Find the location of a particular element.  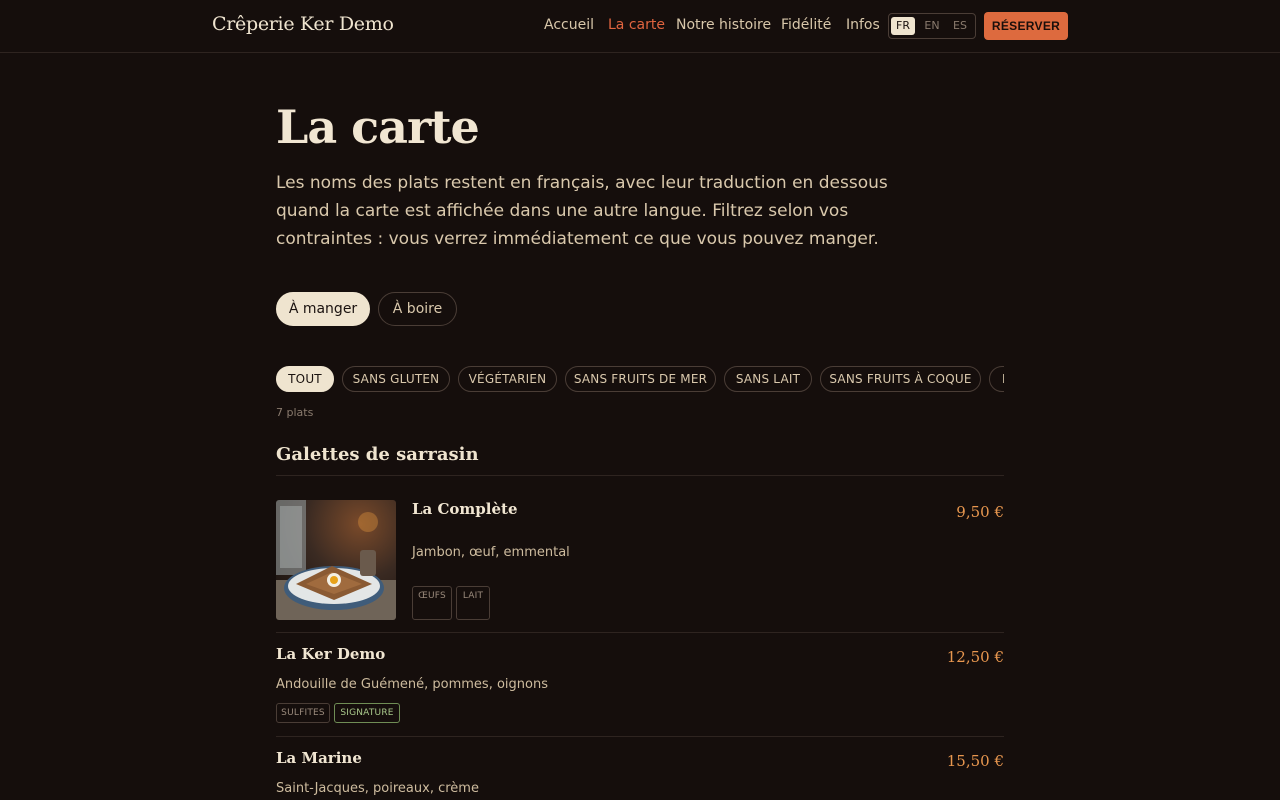

nav-accueil: Accueil is located at coordinates (569, 25).